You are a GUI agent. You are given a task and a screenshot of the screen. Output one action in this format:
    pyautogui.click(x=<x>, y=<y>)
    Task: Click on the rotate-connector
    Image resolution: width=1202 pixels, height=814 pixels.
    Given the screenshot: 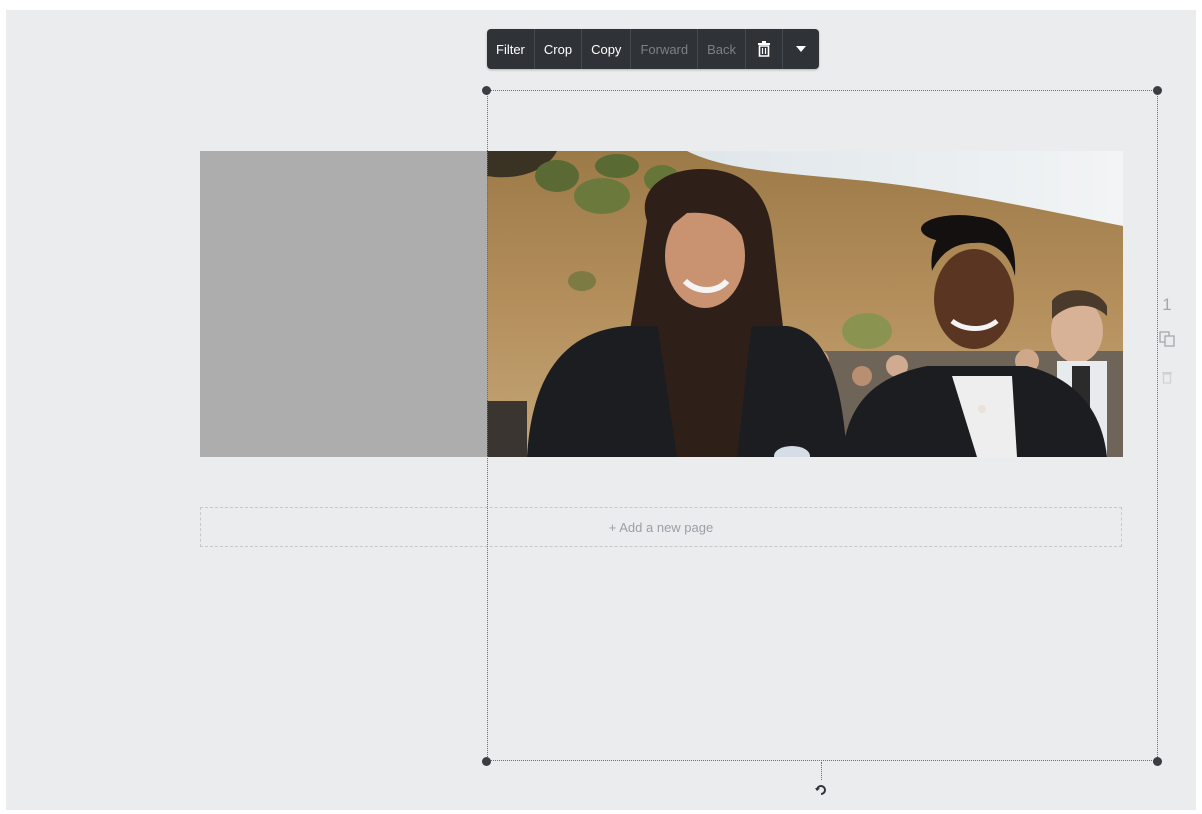 What is the action you would take?
    pyautogui.click(x=821, y=771)
    